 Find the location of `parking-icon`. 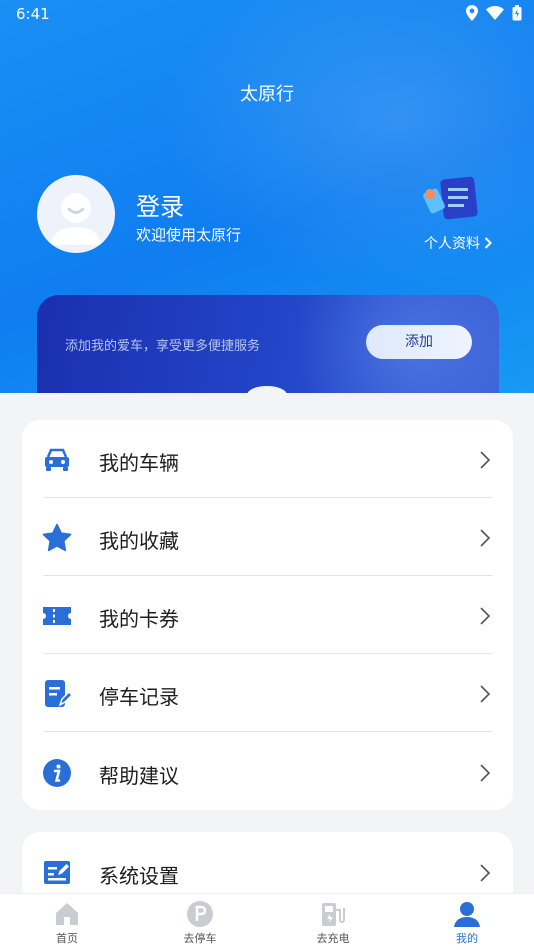

parking-icon is located at coordinates (200, 914).